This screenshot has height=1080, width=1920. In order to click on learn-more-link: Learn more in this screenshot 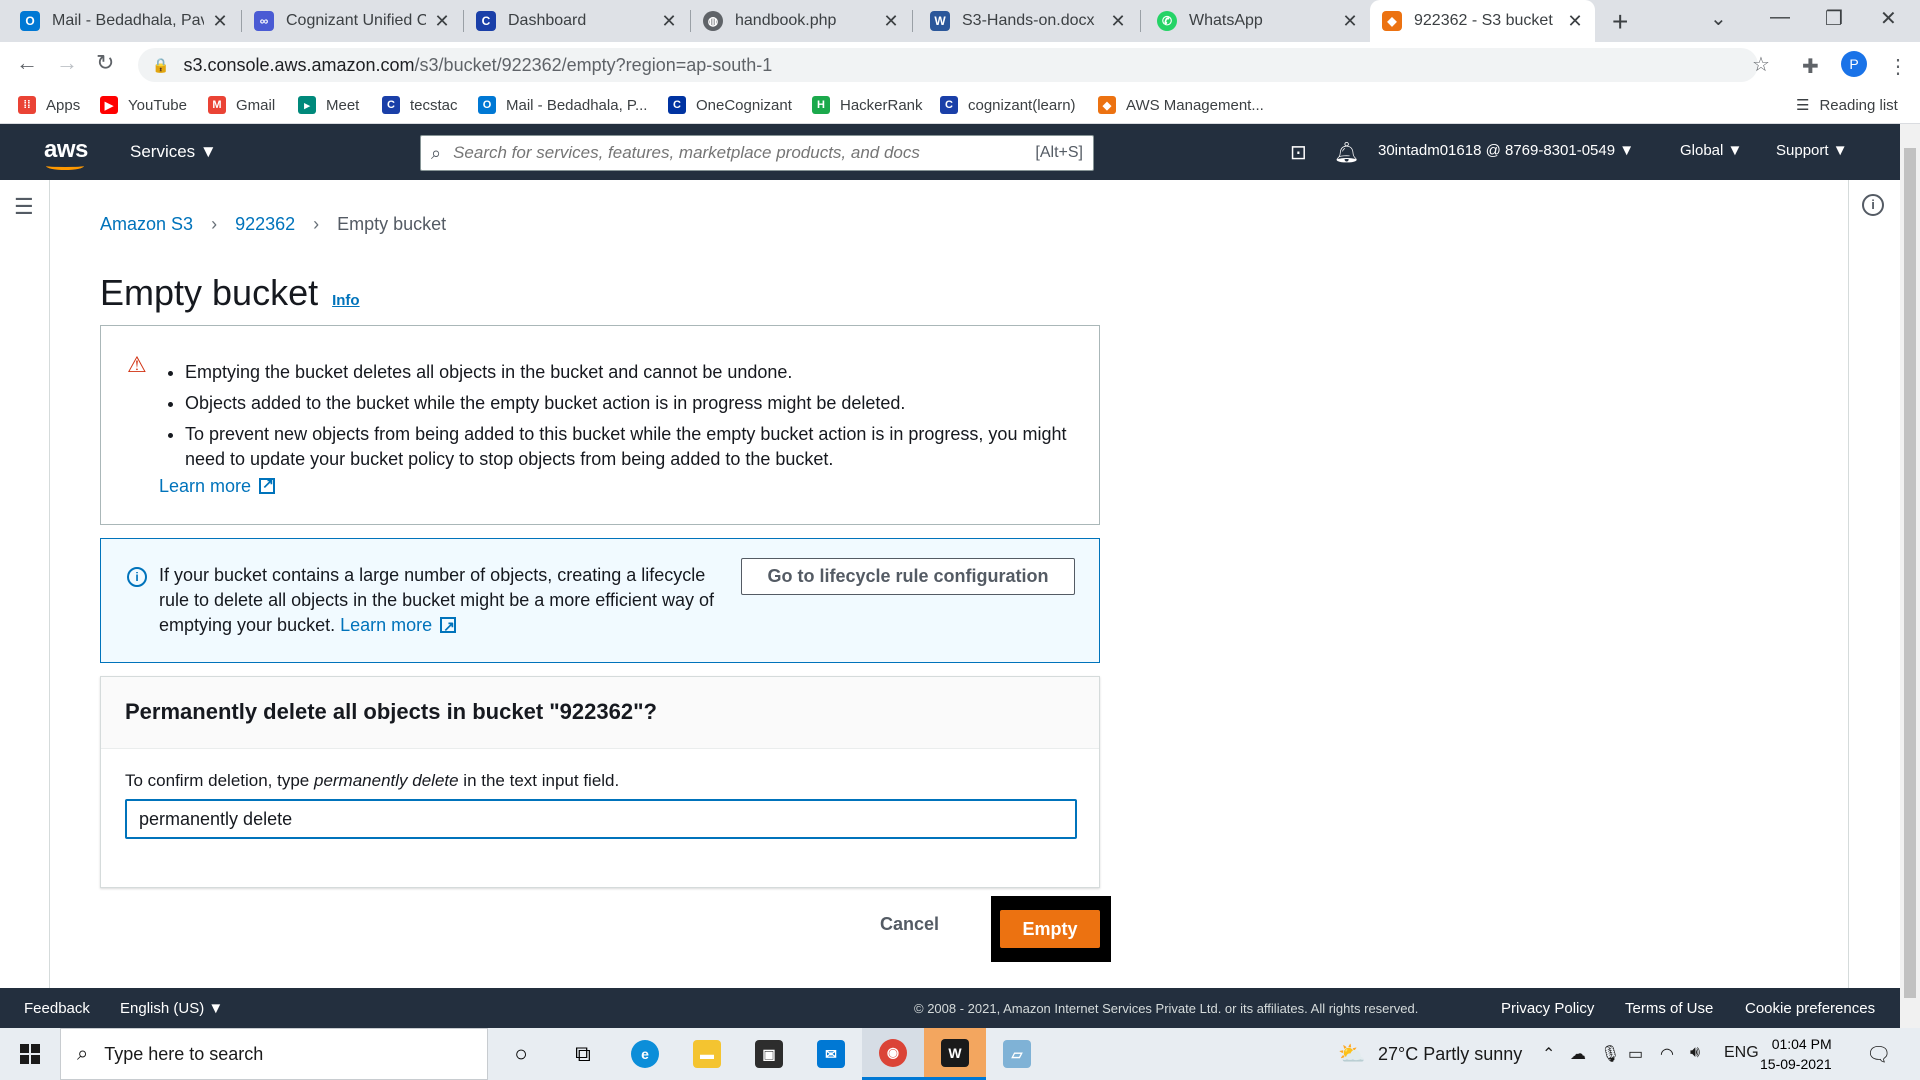, I will do `click(205, 486)`.